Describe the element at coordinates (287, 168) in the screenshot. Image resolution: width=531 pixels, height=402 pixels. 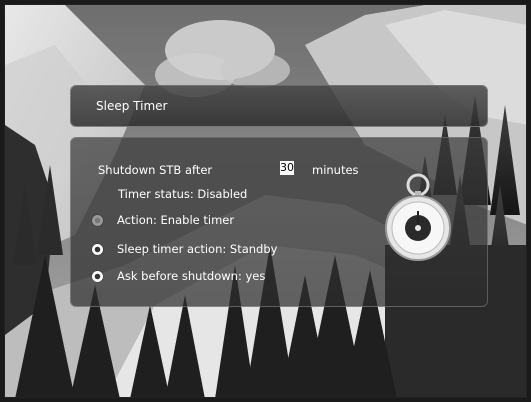
I see `shutdown-minutes-input: 30` at that location.